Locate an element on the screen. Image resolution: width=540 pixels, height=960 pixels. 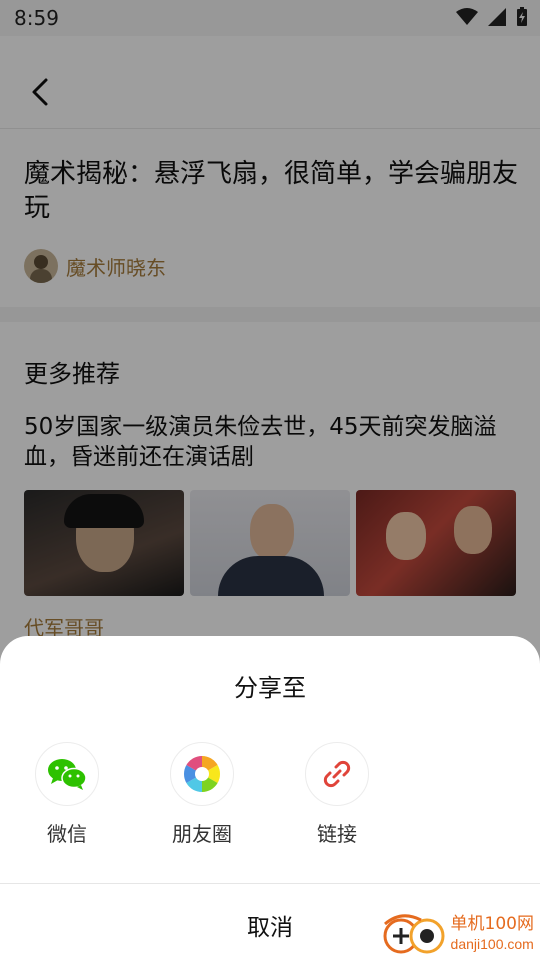
watermark-logo is located at coordinates (414, 934).